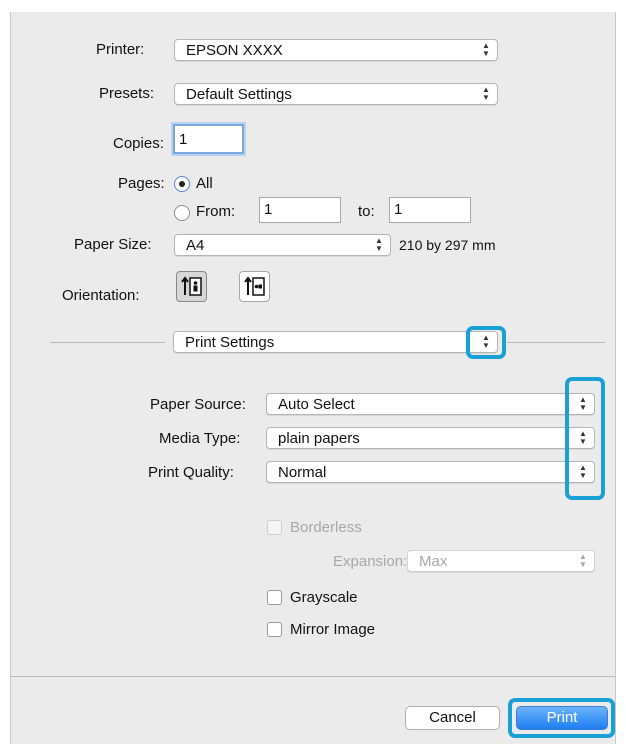 The image size is (626, 749). I want to click on pages-from-radio, so click(182, 213).